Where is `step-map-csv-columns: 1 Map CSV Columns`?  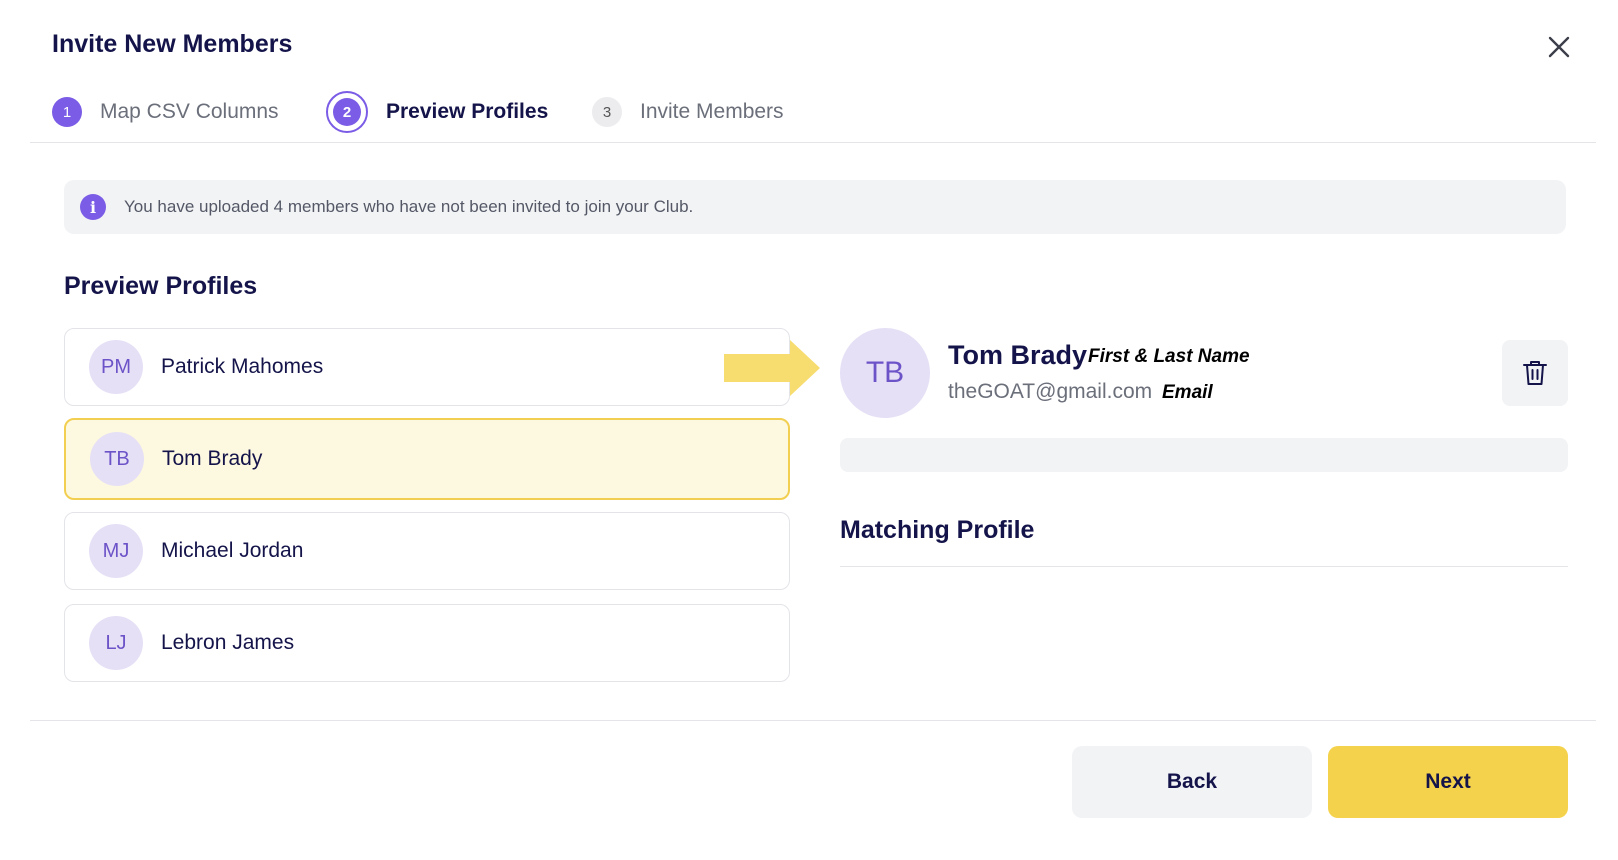 step-map-csv-columns: 1 Map CSV Columns is located at coordinates (165, 112).